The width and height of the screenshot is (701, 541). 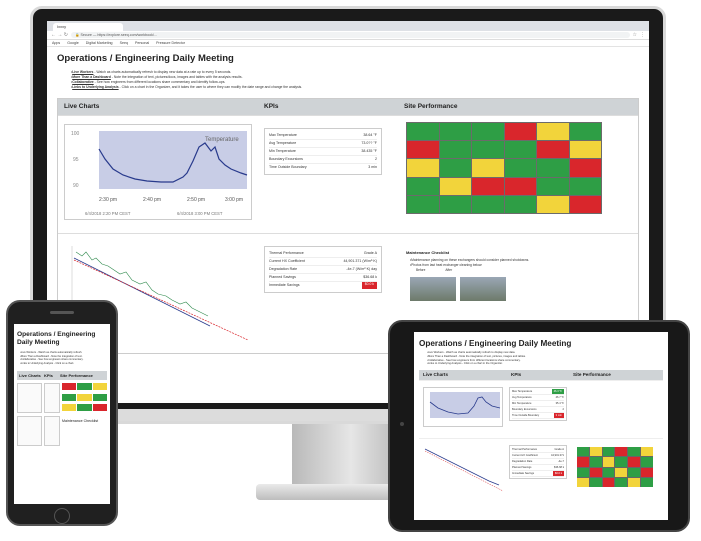 I want to click on tablet-site-cell, so click(x=616, y=467).